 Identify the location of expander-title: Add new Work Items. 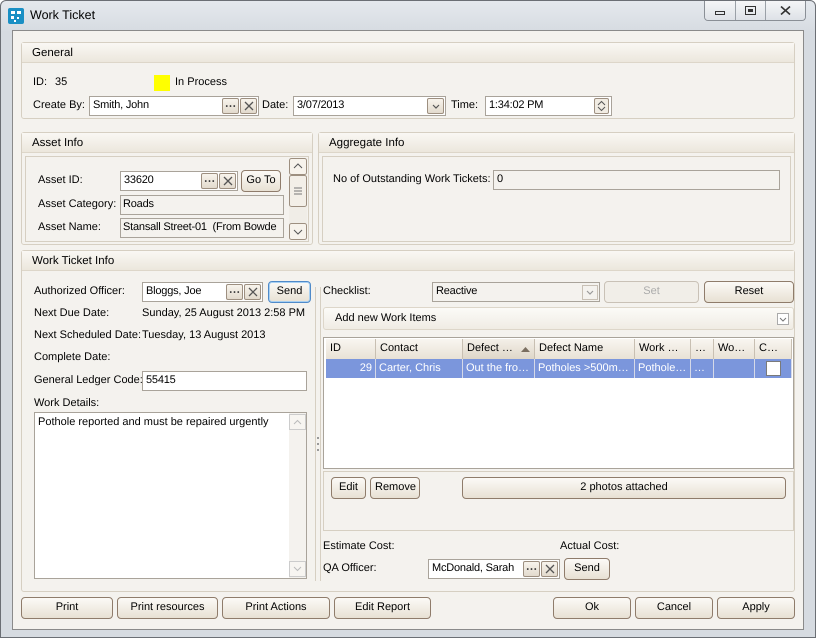
(386, 319).